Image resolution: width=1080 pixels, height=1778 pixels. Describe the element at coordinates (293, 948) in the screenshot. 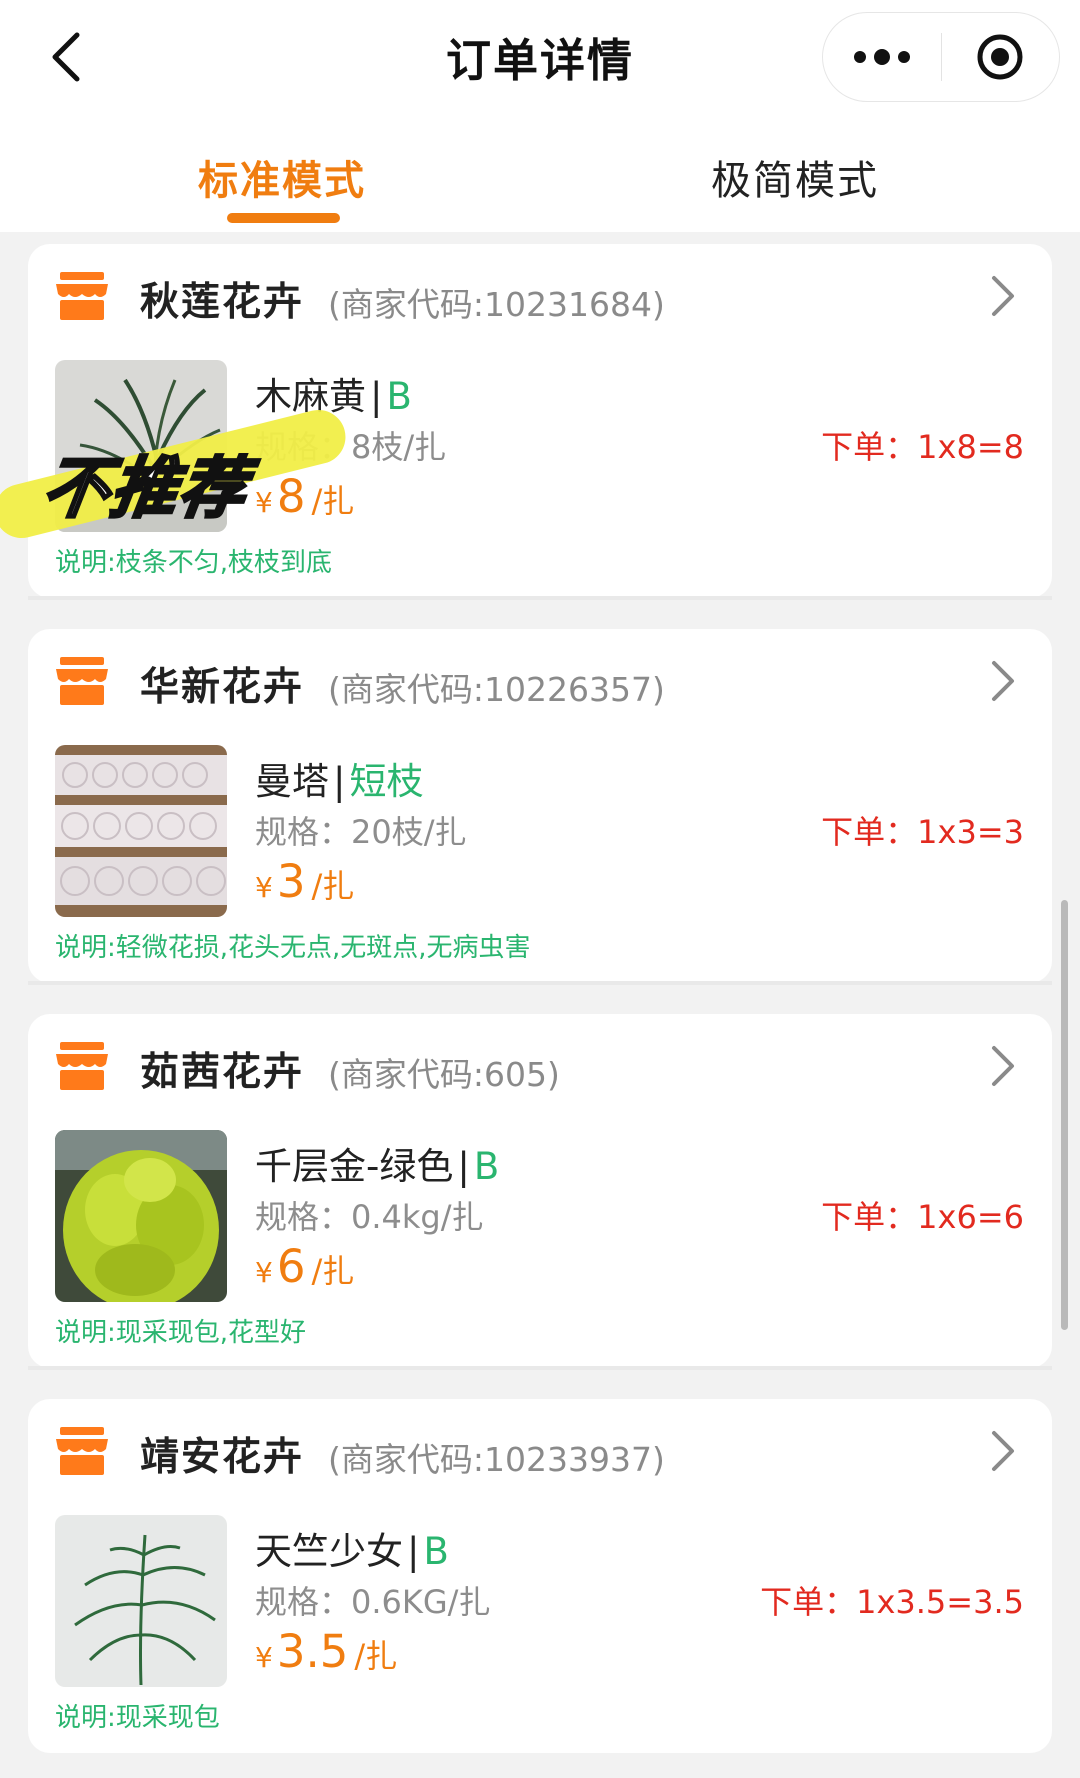

I see `product-note: 说明:轻微花损,花头无点,无斑点,无病虫害` at that location.